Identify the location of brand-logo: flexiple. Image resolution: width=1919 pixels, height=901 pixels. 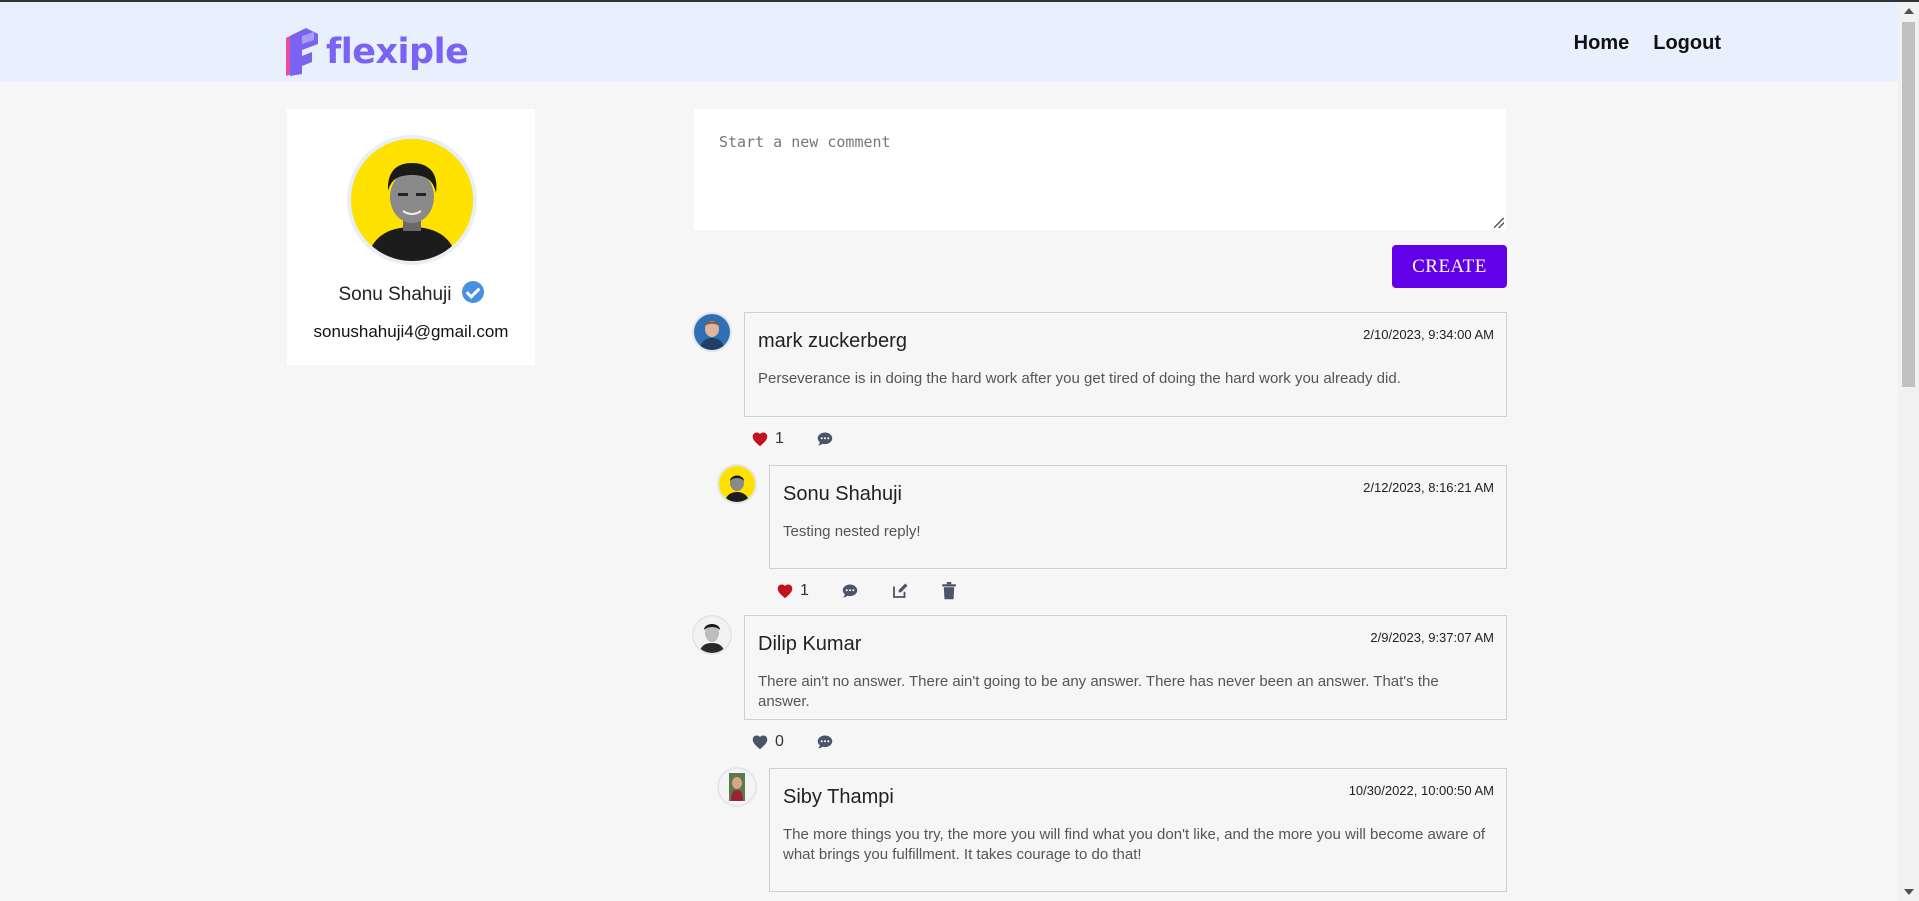
(376, 52).